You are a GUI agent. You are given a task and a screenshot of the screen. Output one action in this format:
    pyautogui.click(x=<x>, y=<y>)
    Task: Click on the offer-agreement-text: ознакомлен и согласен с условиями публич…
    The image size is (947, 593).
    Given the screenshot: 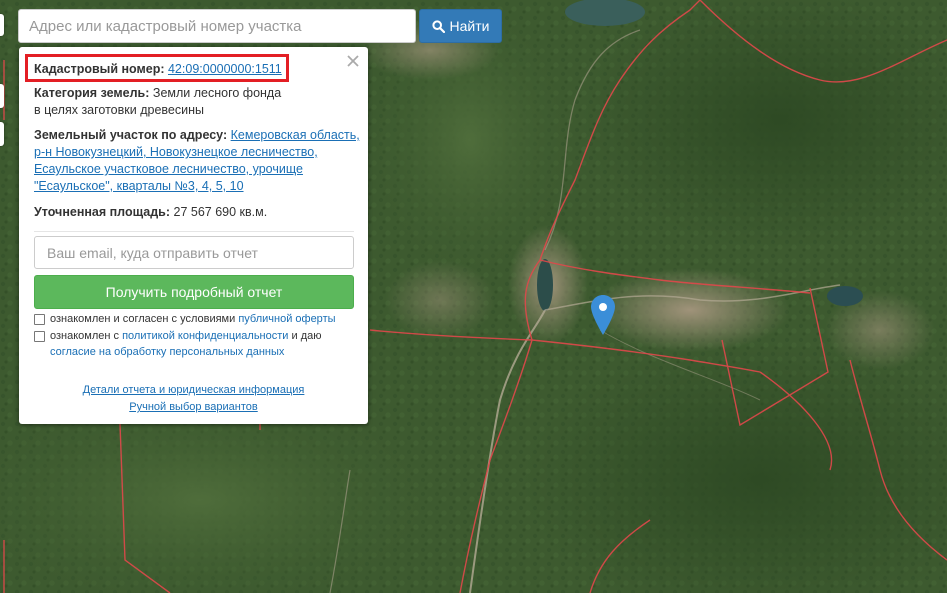 What is the action you would take?
    pyautogui.click(x=193, y=319)
    